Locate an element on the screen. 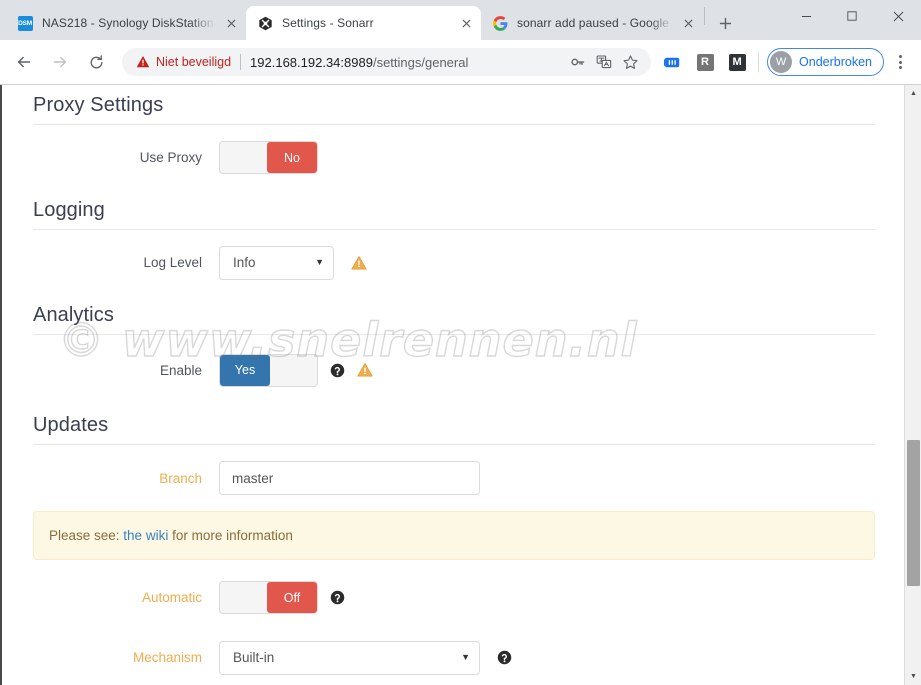 This screenshot has height=685, width=921. dsm-icon-label: DSM is located at coordinates (25, 23).